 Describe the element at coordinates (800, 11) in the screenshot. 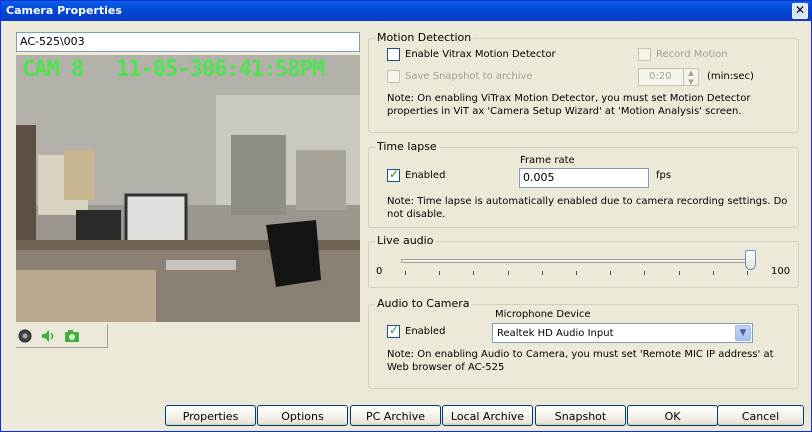

I see `close-icon: ✕` at that location.